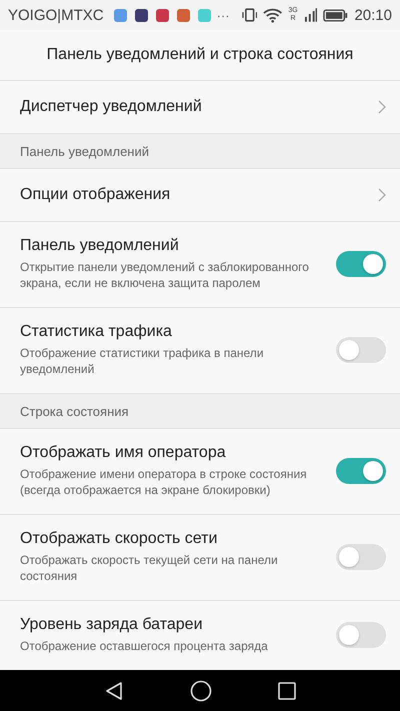 The image size is (400, 711). Describe the element at coordinates (119, 539) in the screenshot. I see `item-title: Отображать скорость сети` at that location.